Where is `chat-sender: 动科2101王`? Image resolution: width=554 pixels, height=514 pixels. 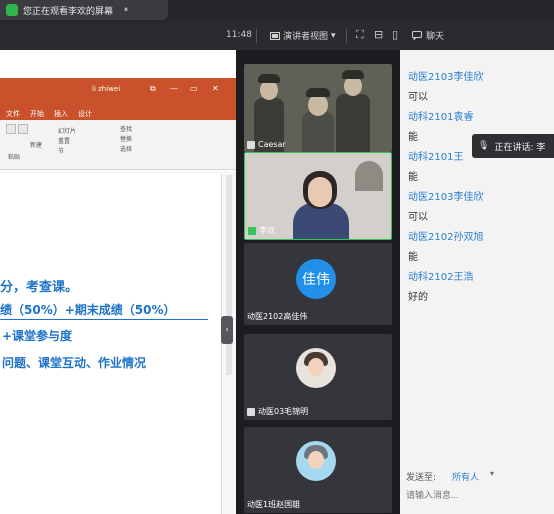 chat-sender: 动科2101王 is located at coordinates (436, 157).